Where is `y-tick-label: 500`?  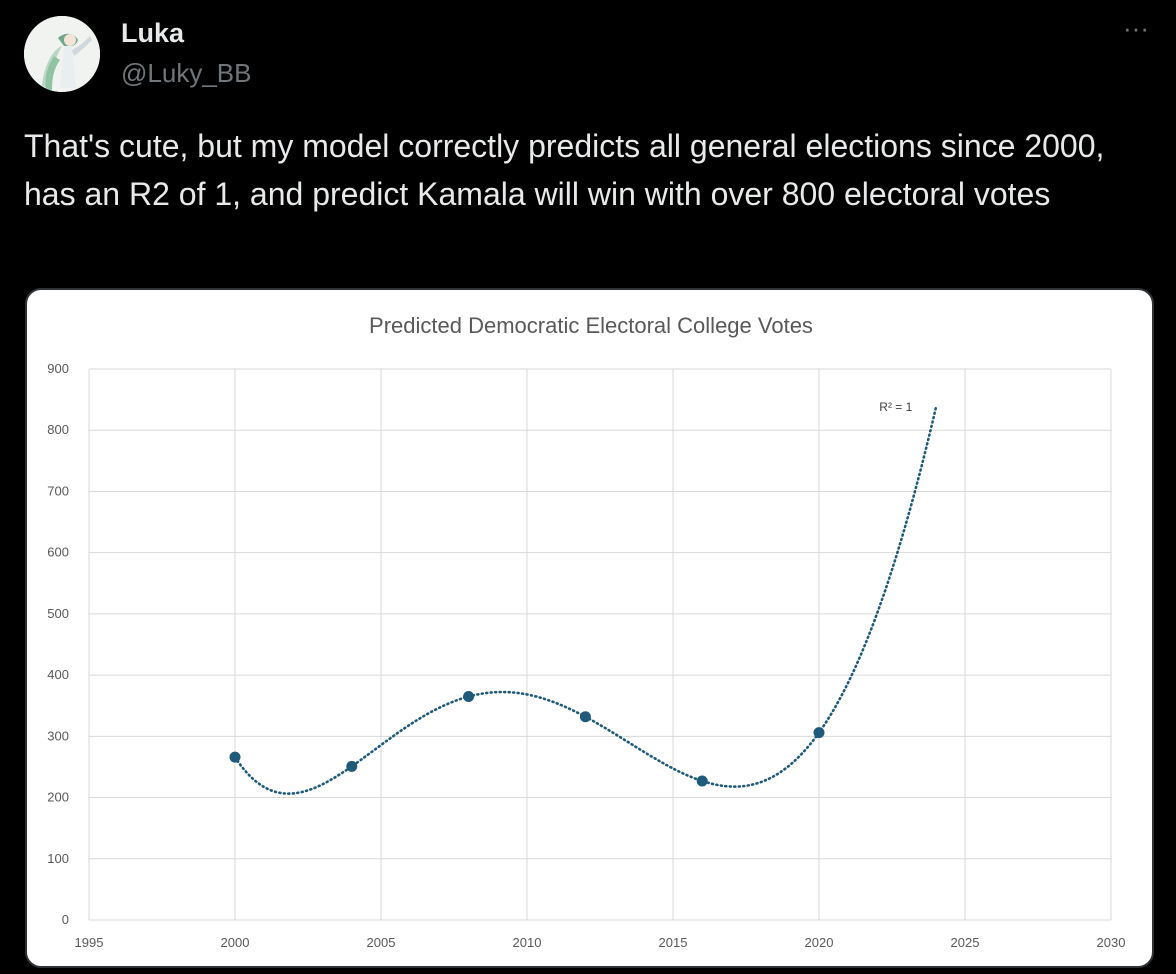 y-tick-label: 500 is located at coordinates (58, 613).